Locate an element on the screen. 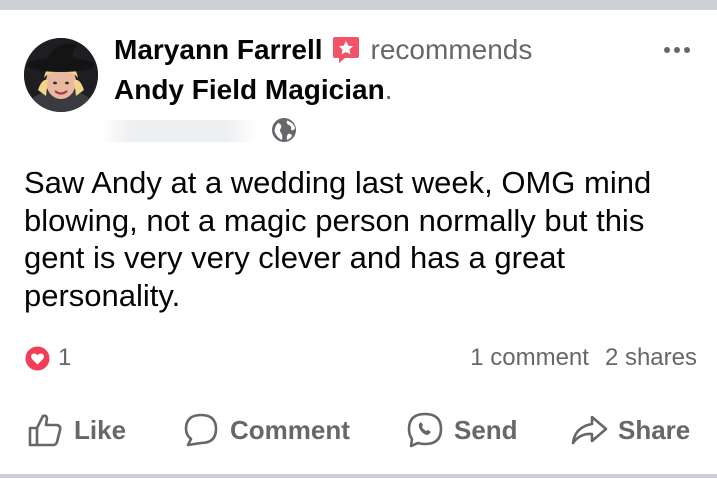  engagement-counts: 1 comment 2 shares is located at coordinates (583, 358).